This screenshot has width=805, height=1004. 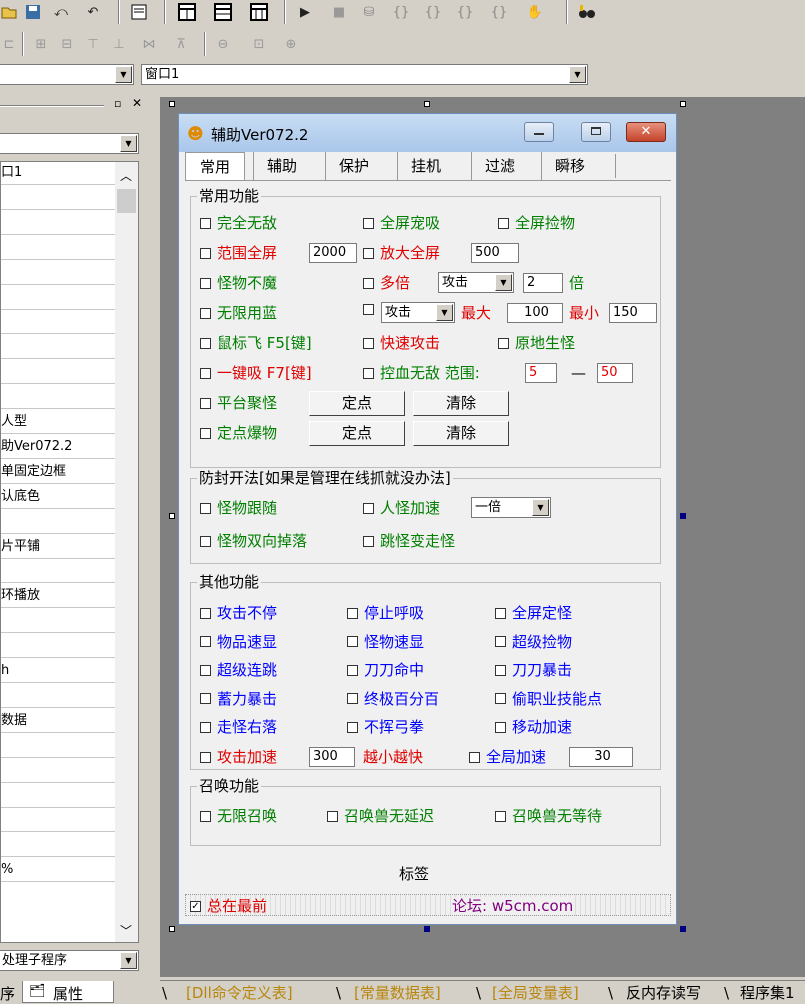 I want to click on checkbox-other: 蓄力暴击, so click(x=238, y=699).